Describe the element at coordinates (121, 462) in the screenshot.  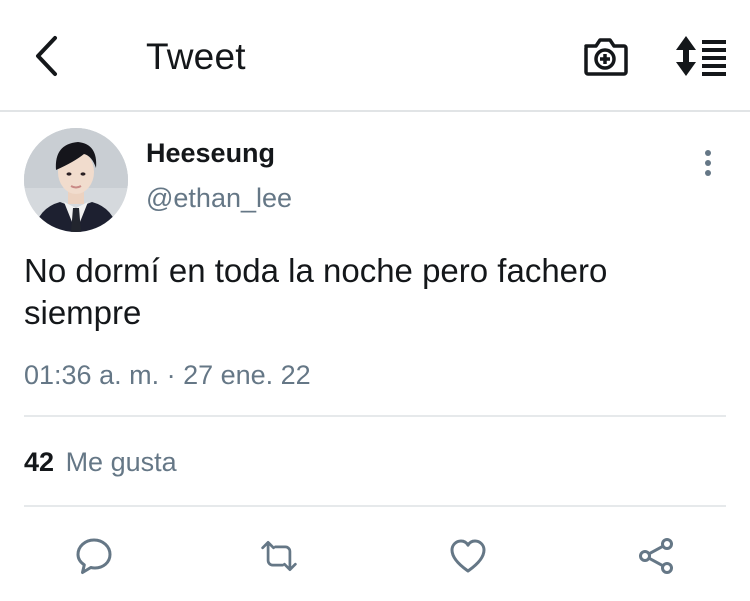
I see `likes-label: Me gusta` at that location.